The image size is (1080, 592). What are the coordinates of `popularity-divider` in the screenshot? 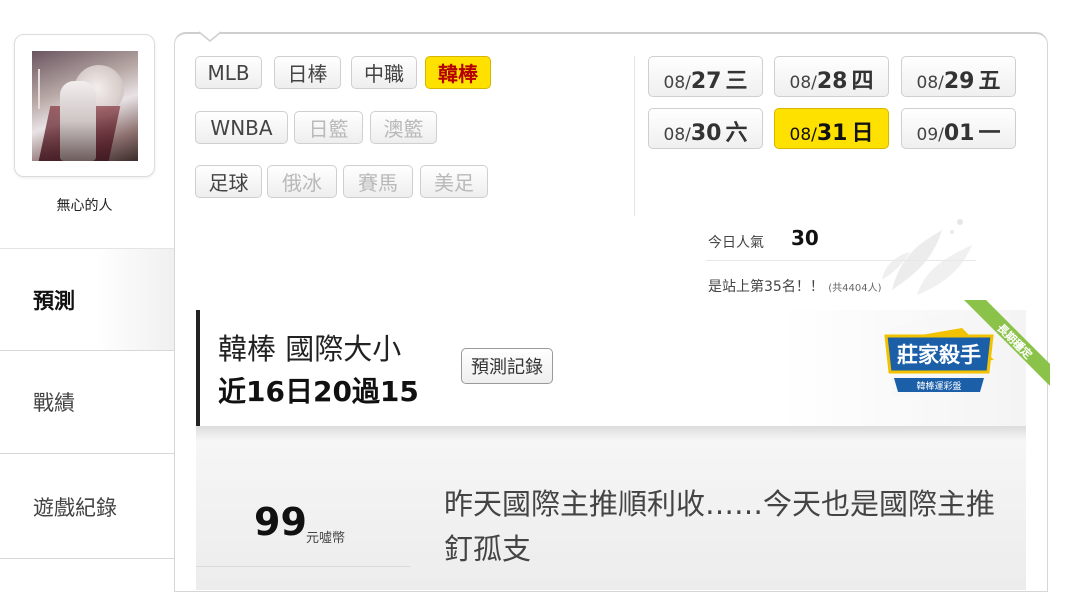 It's located at (841, 260).